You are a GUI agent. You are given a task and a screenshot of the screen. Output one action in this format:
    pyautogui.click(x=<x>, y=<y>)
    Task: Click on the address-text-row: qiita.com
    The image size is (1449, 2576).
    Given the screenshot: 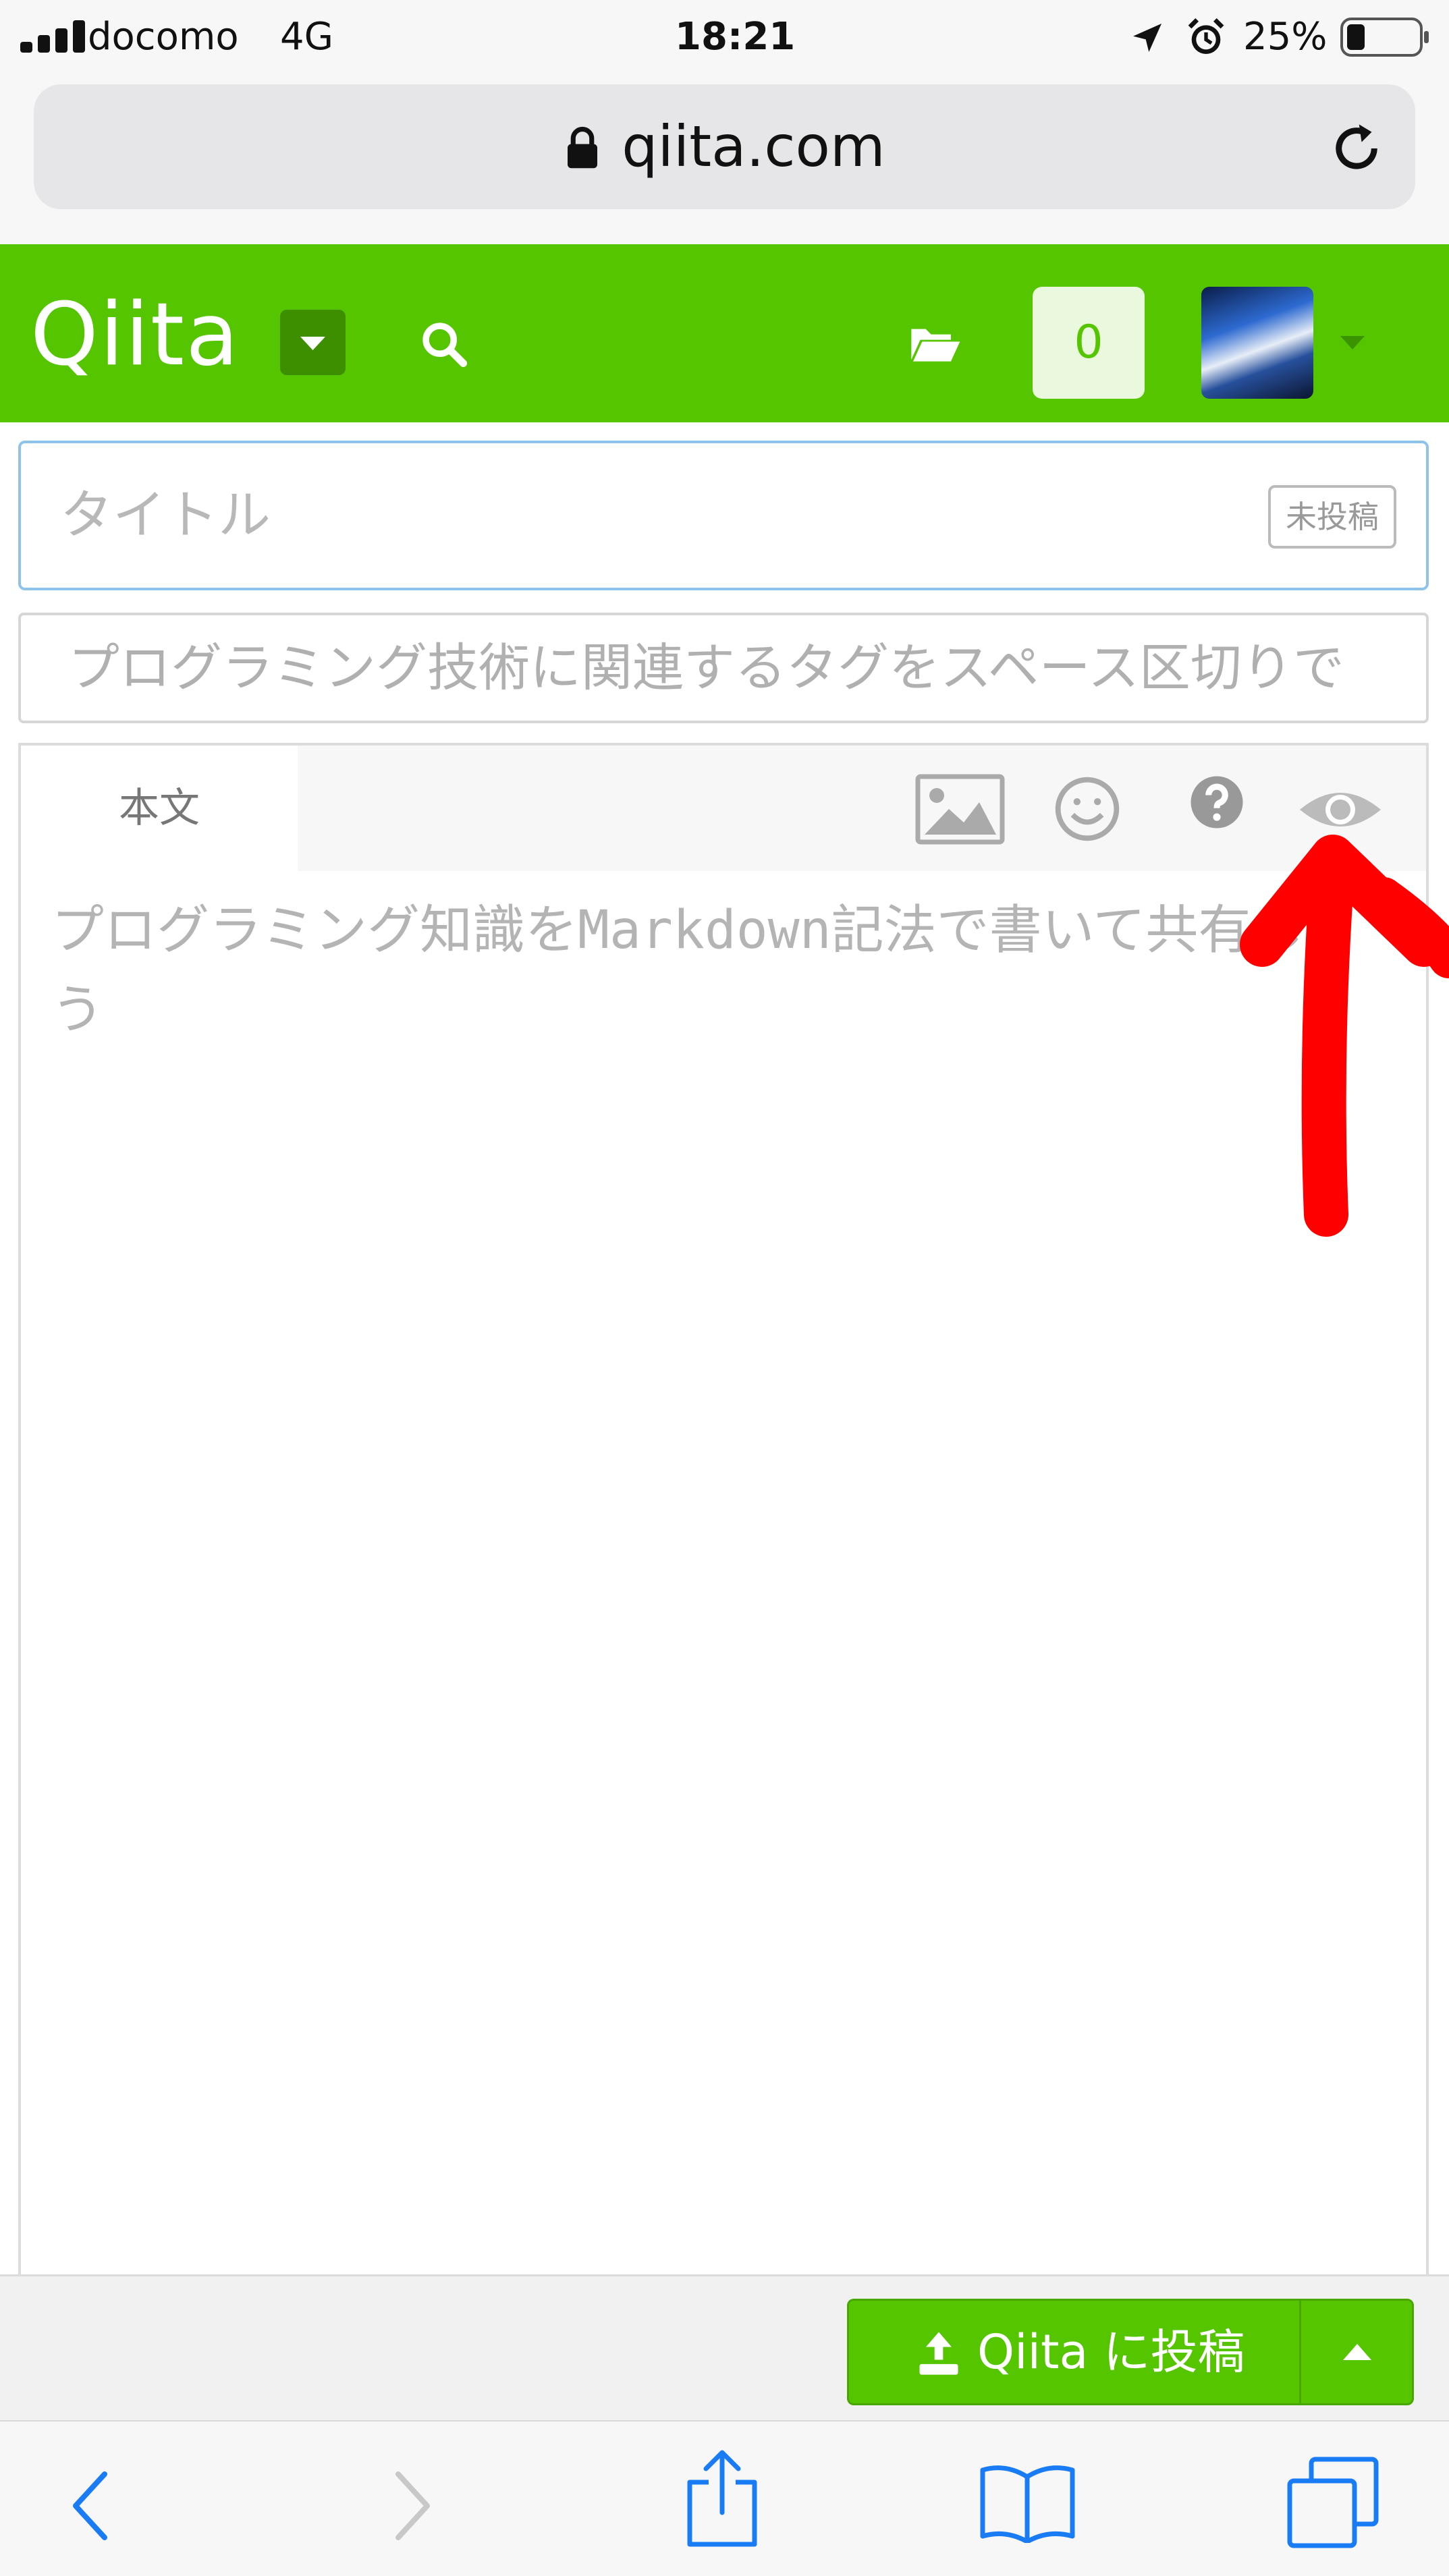 What is the action you would take?
    pyautogui.click(x=724, y=146)
    